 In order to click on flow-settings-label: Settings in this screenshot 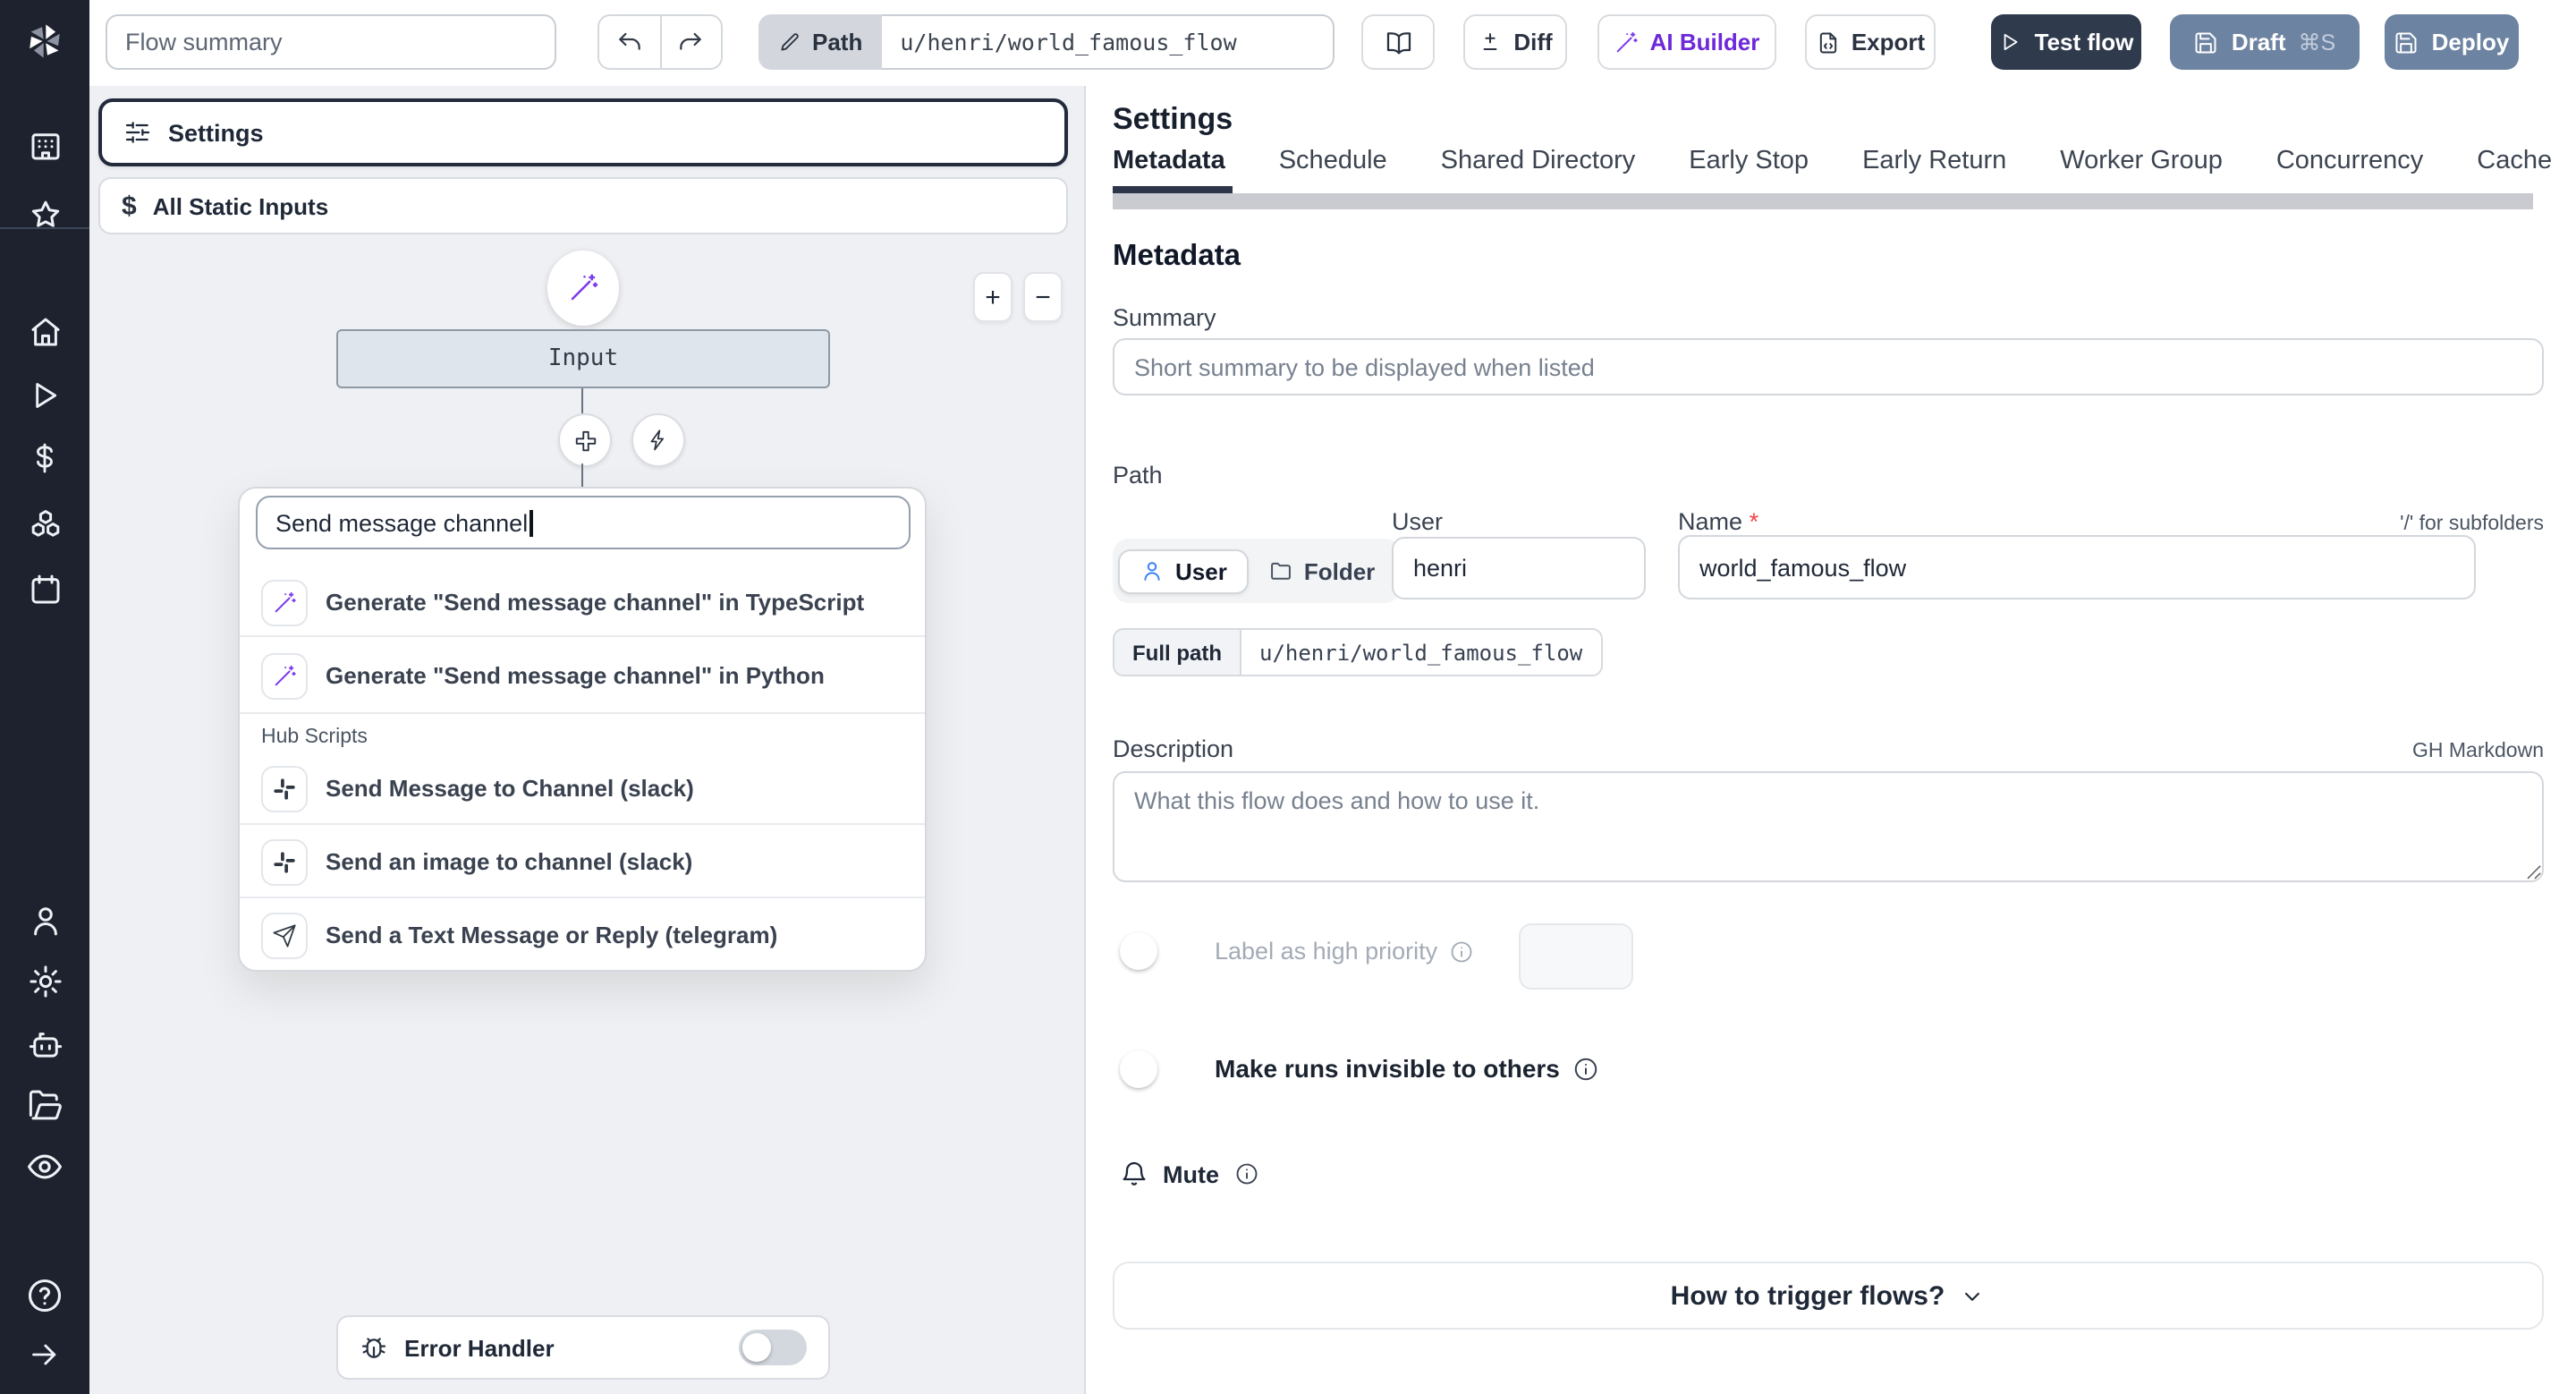, I will do `click(216, 132)`.